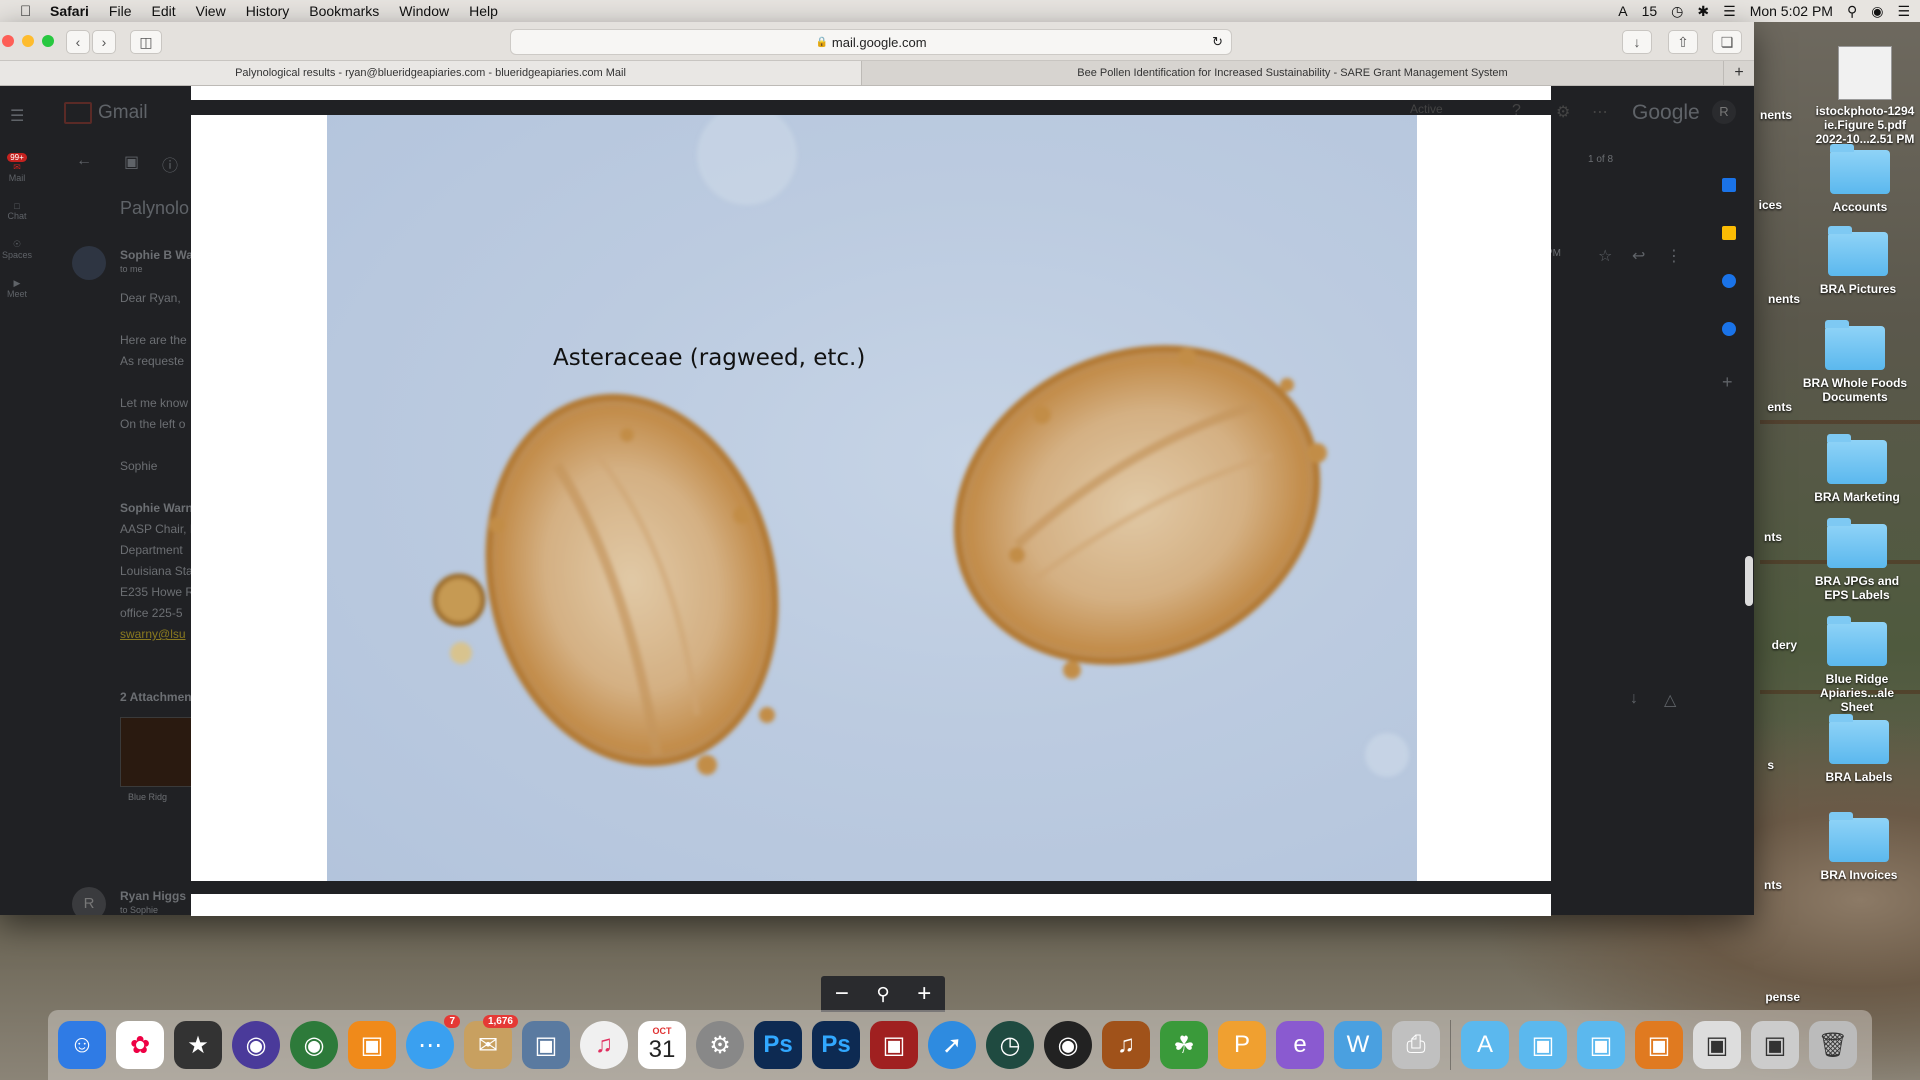 The height and width of the screenshot is (1080, 1920). Describe the element at coordinates (131, 162) in the screenshot. I see `archive-icon: ▣` at that location.